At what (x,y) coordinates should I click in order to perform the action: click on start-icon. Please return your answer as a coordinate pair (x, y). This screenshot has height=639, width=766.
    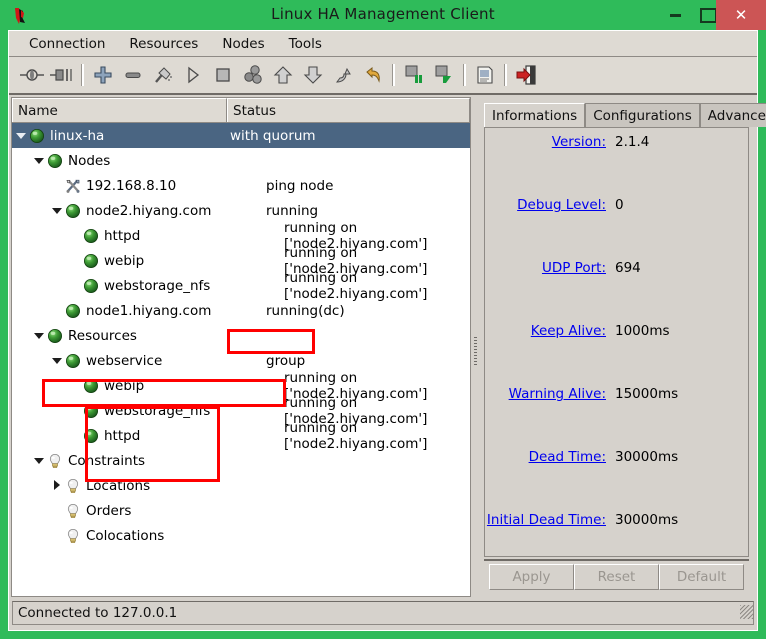
    Looking at the image, I should click on (193, 75).